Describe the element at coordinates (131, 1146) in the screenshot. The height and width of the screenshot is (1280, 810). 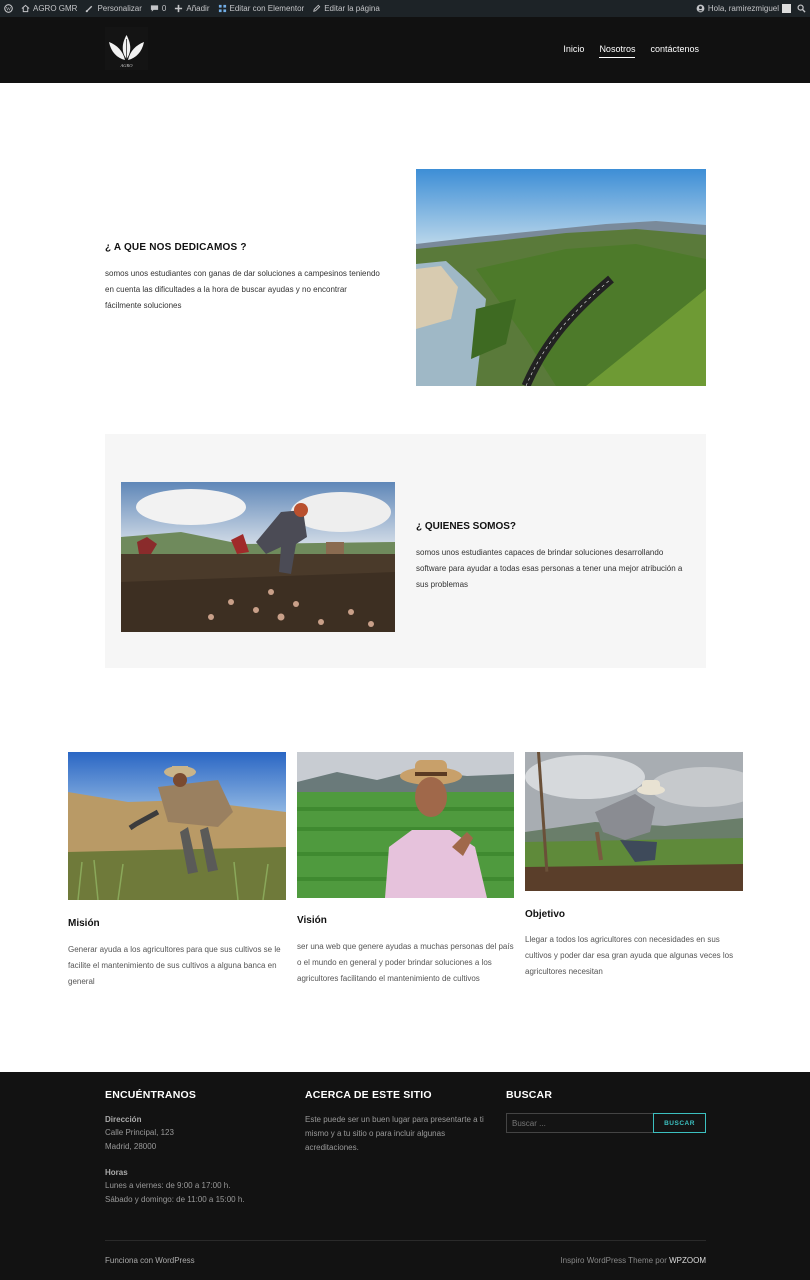
I see `footer-address-line2: Madrid, 28000` at that location.